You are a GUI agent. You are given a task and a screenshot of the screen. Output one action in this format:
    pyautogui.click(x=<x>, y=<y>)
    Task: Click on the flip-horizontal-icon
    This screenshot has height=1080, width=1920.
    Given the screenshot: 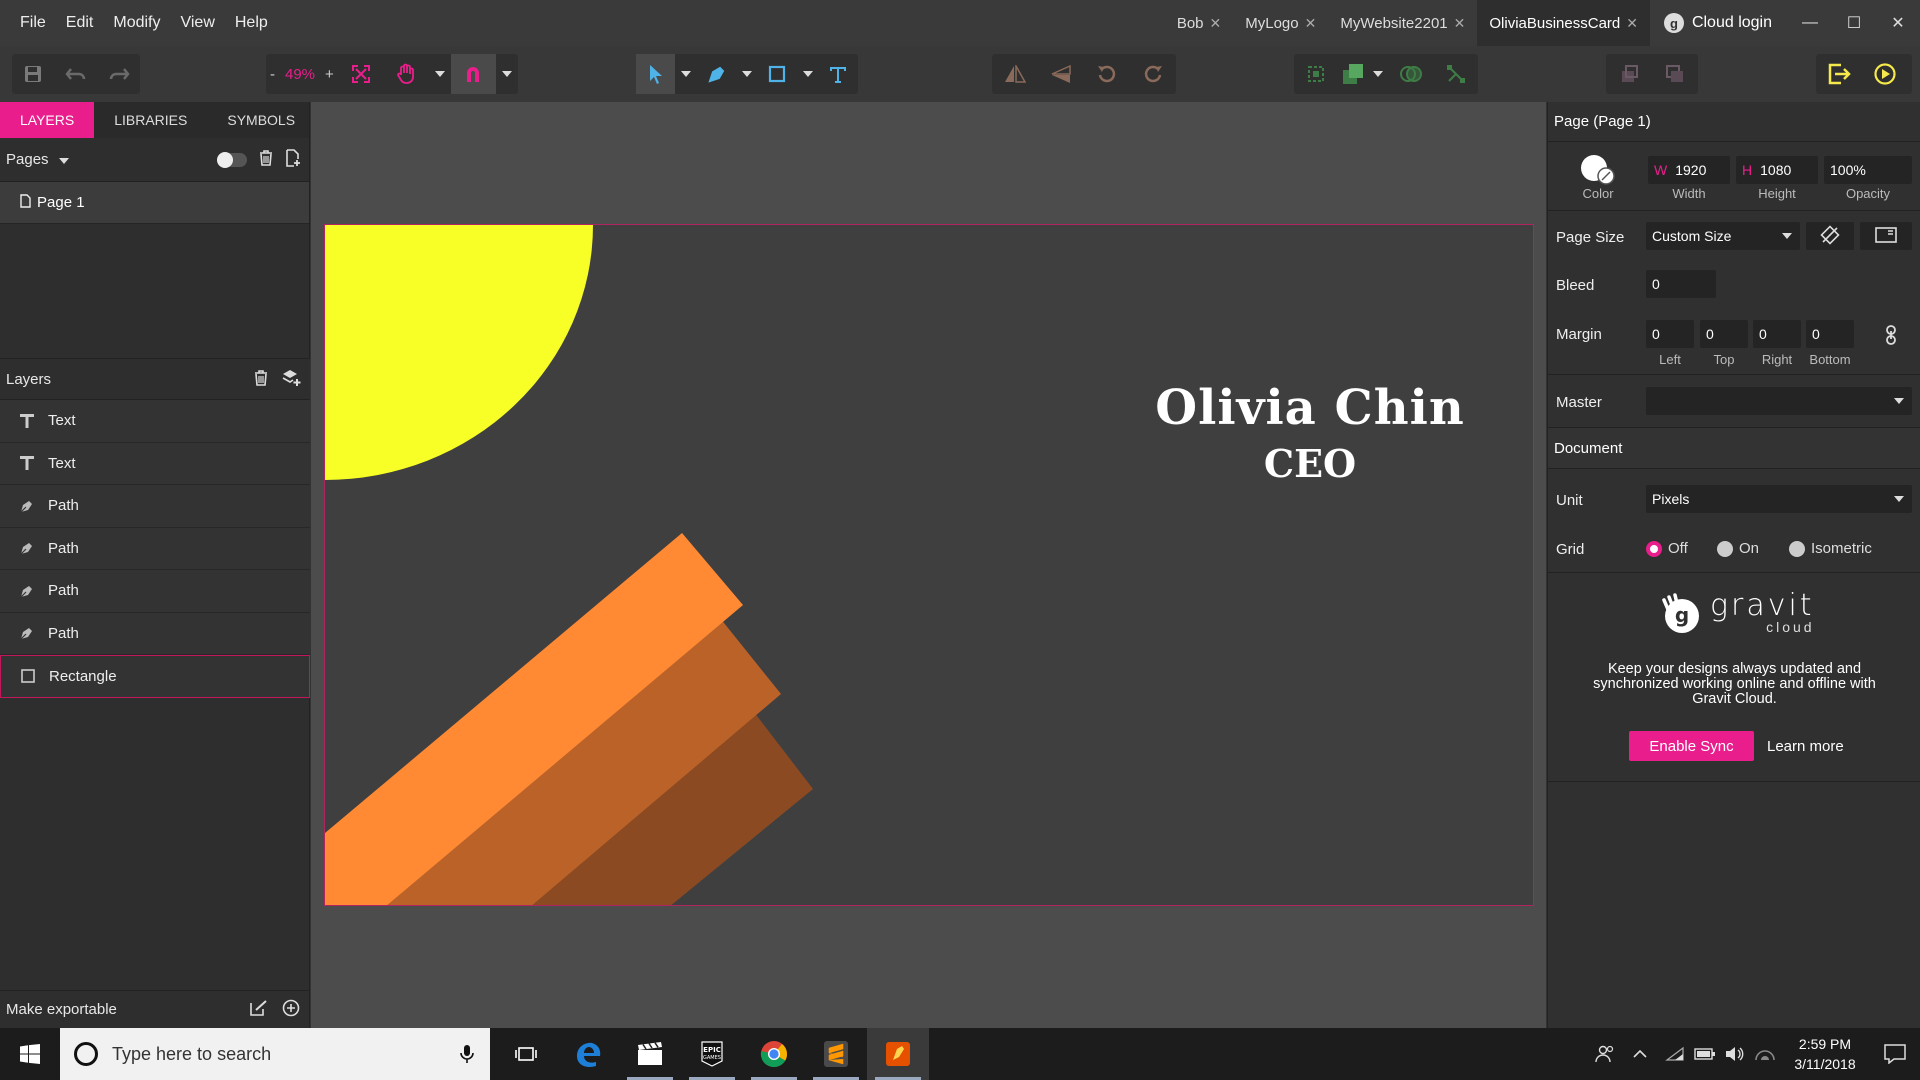 What is the action you would take?
    pyautogui.click(x=1015, y=74)
    